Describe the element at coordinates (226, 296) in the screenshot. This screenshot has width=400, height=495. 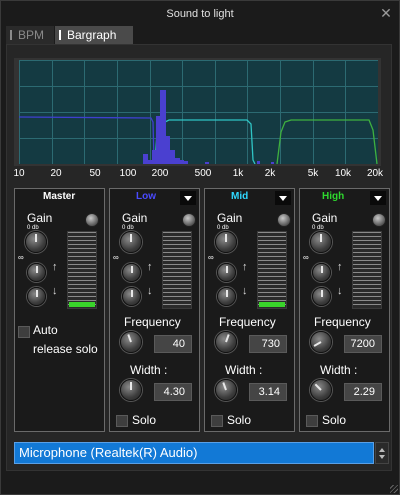
I see `mid-down-knob` at that location.